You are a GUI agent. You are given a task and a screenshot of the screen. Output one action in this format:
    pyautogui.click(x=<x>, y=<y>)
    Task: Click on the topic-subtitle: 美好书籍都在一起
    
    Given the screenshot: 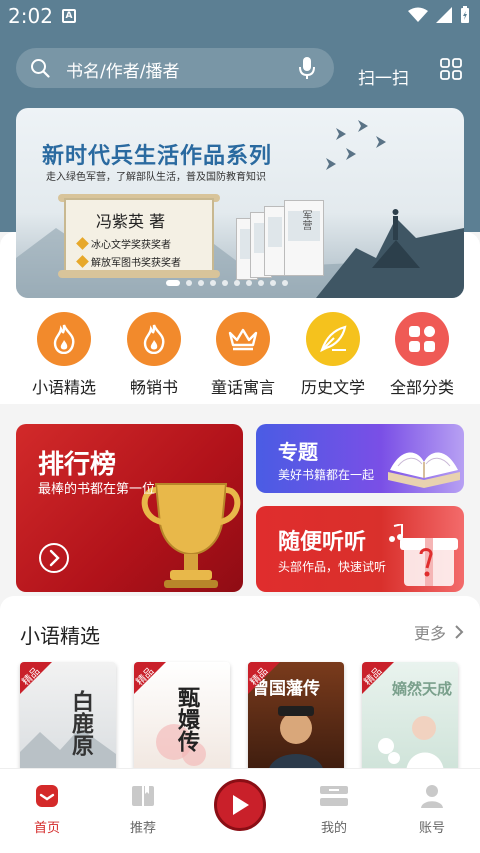 What is the action you would take?
    pyautogui.click(x=326, y=475)
    